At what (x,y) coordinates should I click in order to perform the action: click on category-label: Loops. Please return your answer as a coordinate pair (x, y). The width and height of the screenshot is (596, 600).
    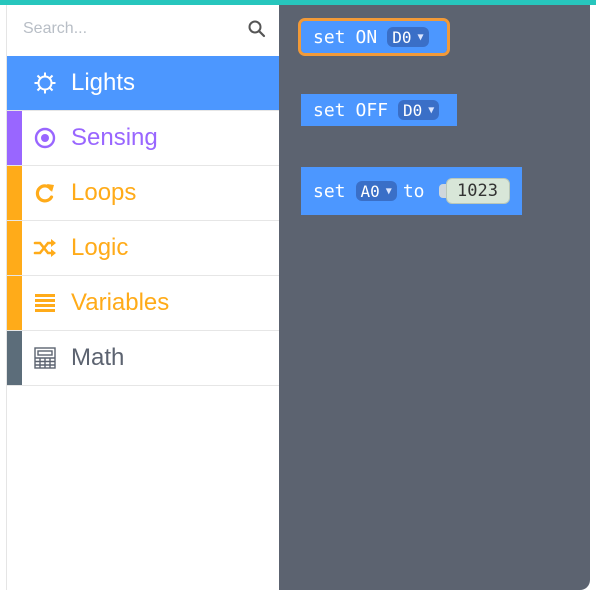
    Looking at the image, I should click on (104, 192).